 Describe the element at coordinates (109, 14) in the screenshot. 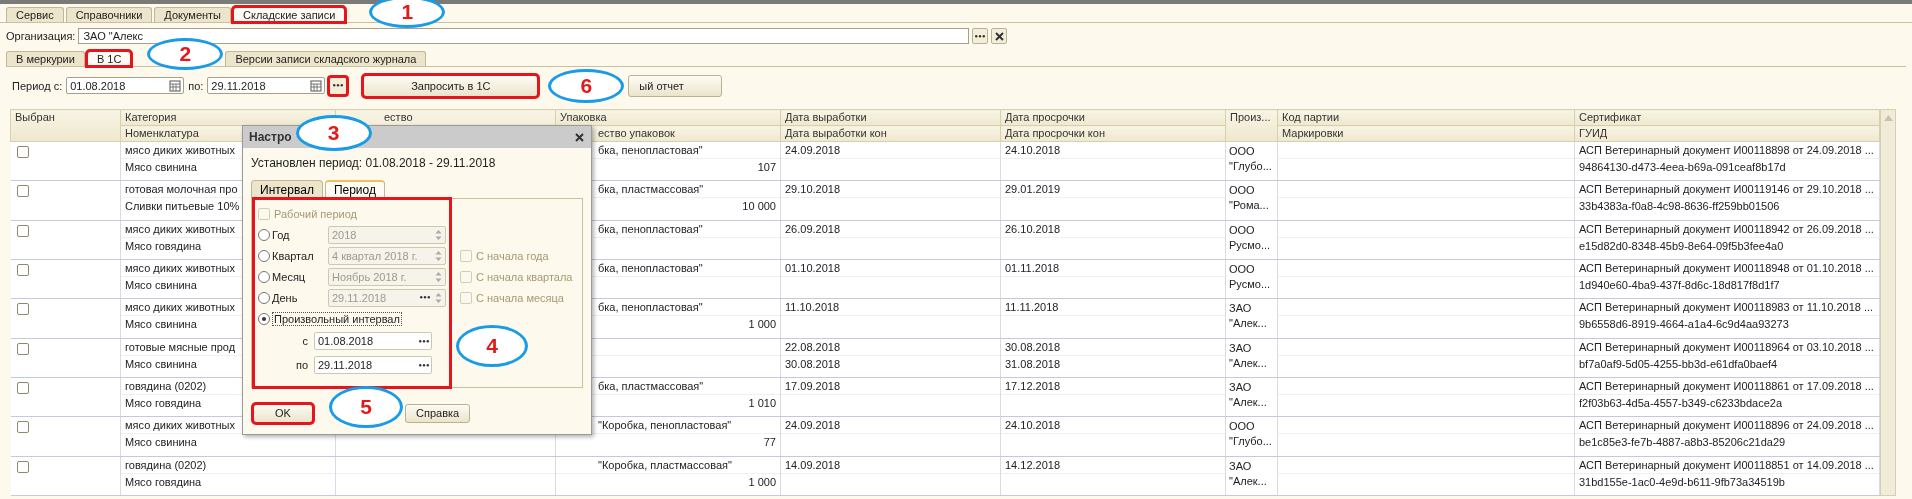

I see `tab: Справочники` at that location.